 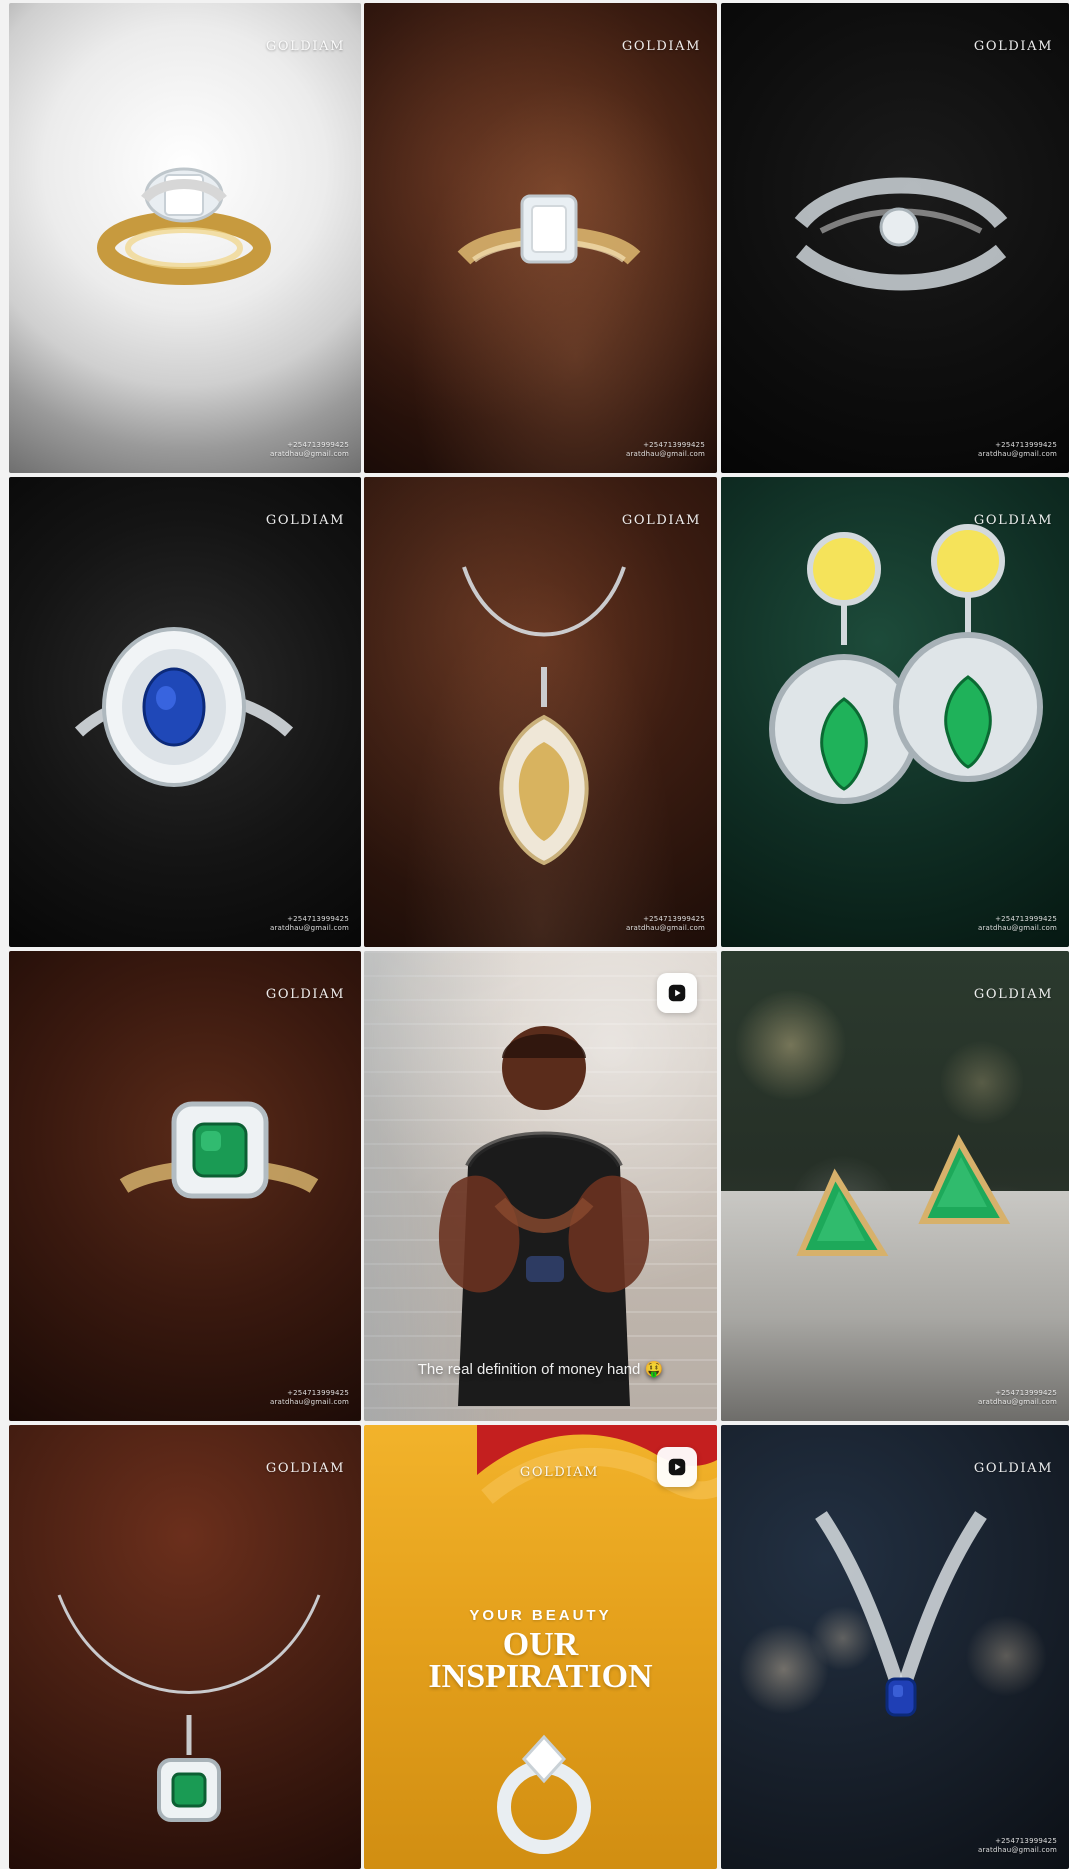 I want to click on pendant-graphic, so click(x=544, y=712).